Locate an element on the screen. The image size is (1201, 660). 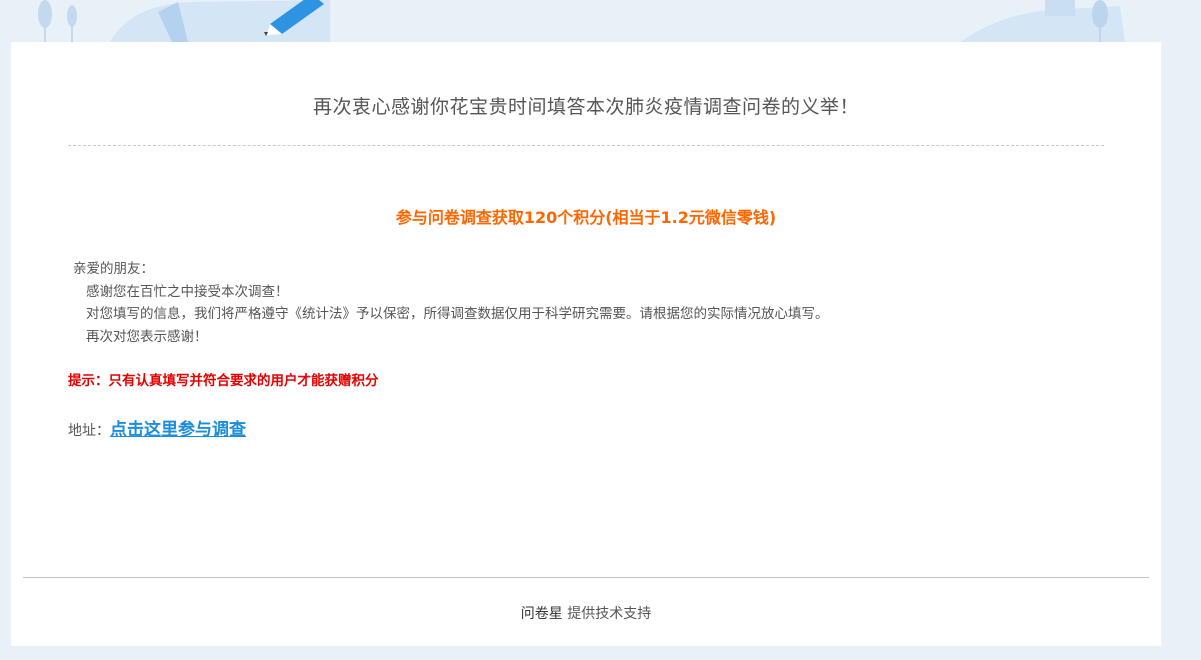
address-label: 地址： is located at coordinates (89, 431).